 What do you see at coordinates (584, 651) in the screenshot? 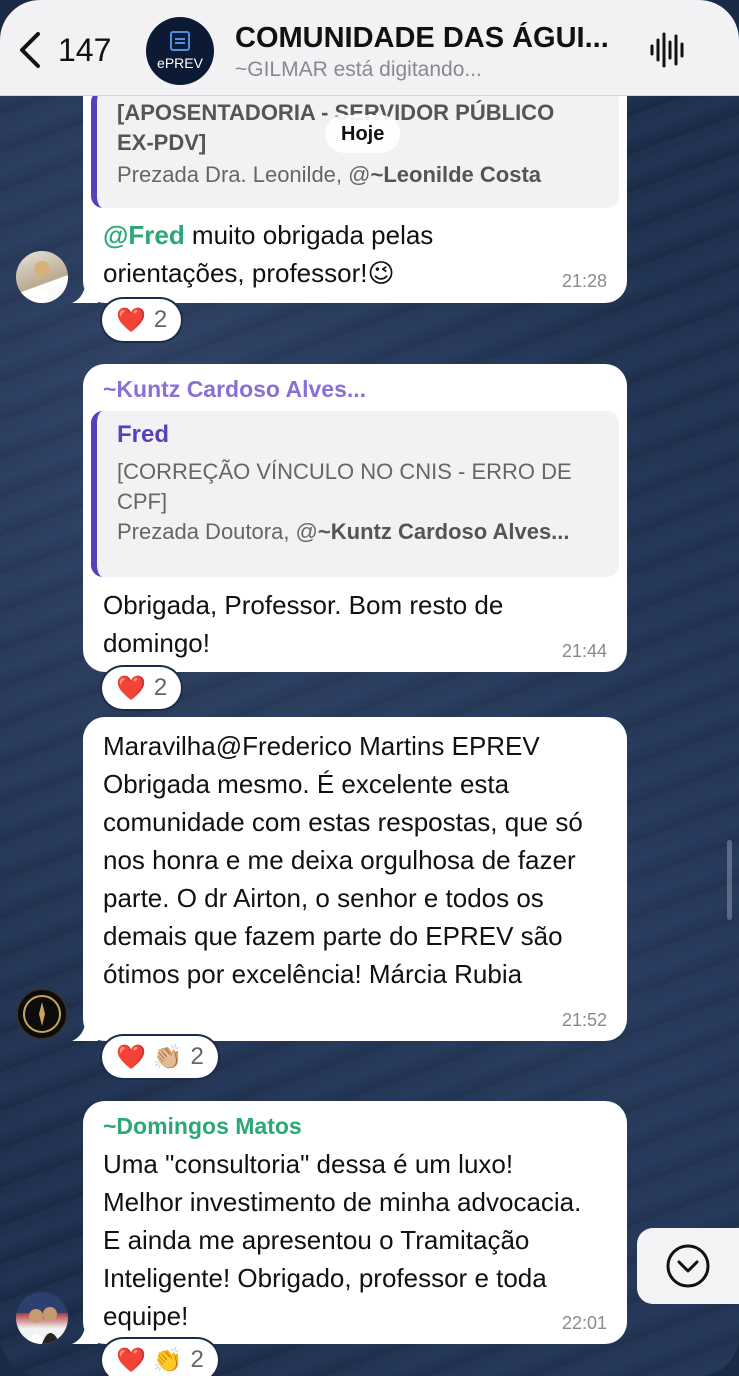
I see `message-time: 21:44` at bounding box center [584, 651].